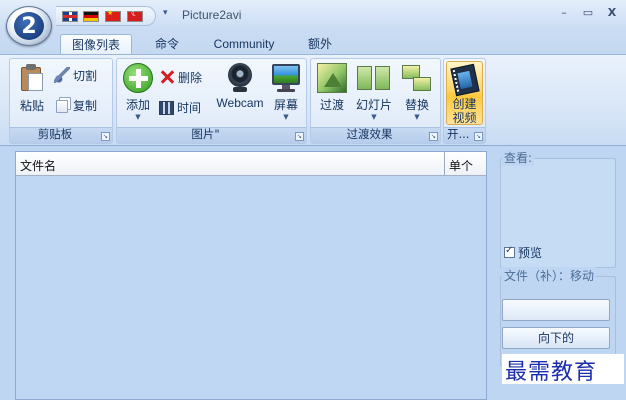  I want to click on create-launcher-icon: ↘, so click(478, 136).